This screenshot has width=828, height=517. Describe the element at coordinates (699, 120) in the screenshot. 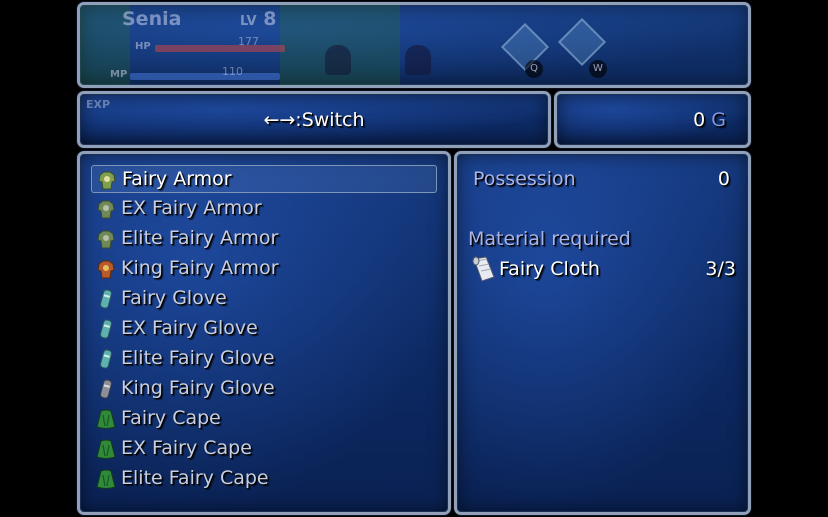

I see `gold-amount: 0` at that location.